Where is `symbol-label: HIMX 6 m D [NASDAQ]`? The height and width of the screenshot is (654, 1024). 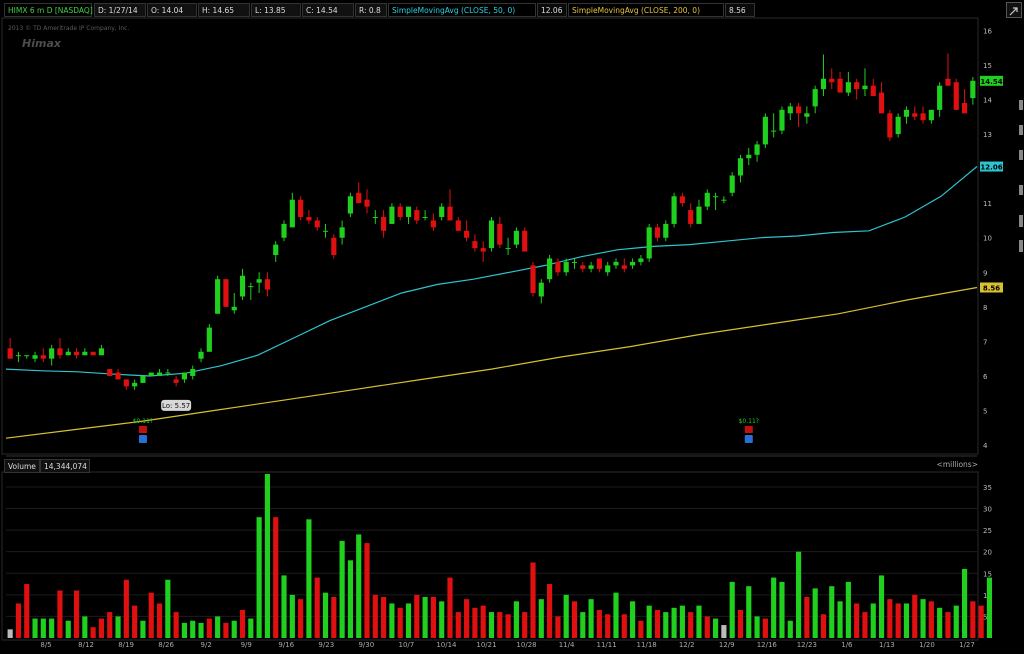
symbol-label: HIMX 6 m D [NASDAQ] is located at coordinates (48, 10).